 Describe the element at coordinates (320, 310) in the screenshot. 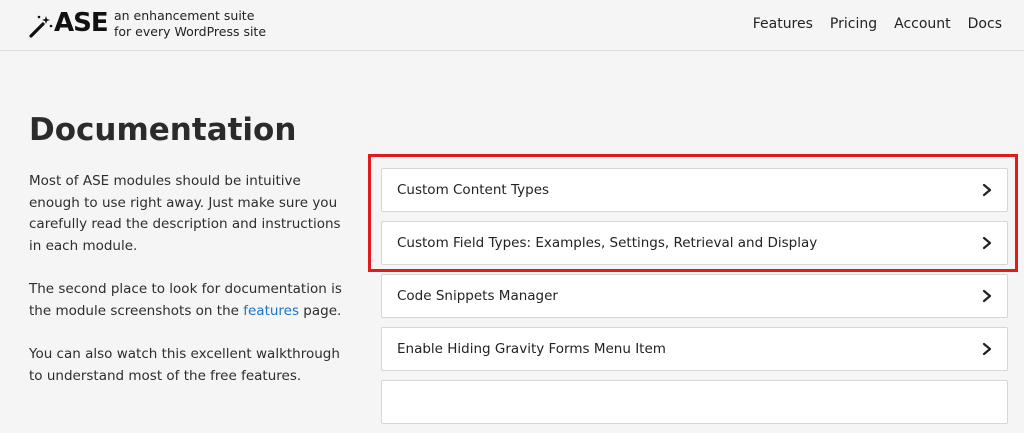

I see `intro-paragraph-2-after: page.` at that location.